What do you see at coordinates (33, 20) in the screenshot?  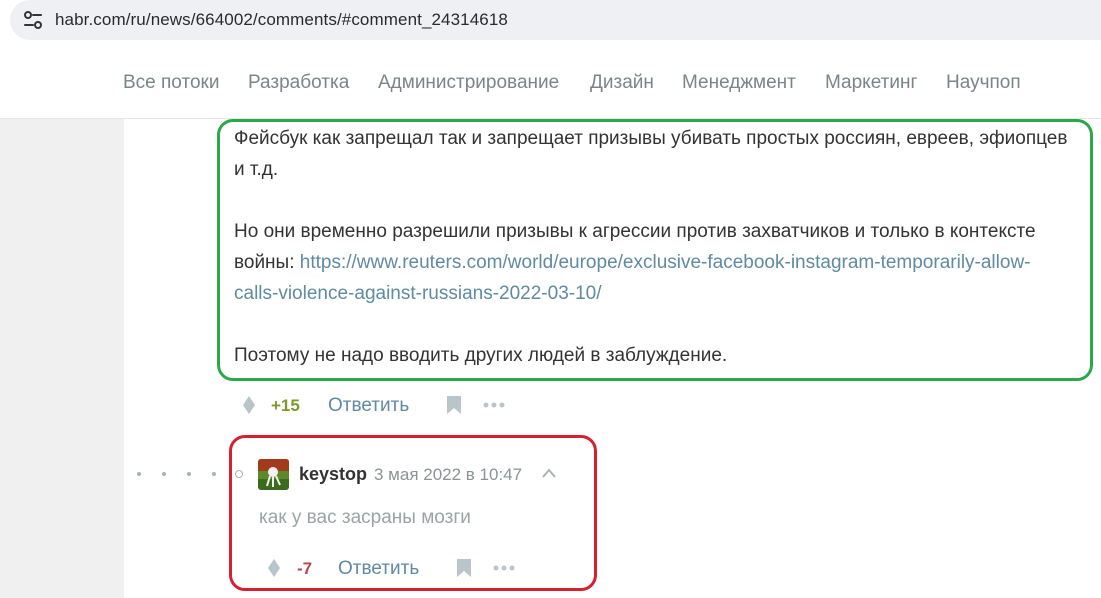 I see `tune-icon` at bounding box center [33, 20].